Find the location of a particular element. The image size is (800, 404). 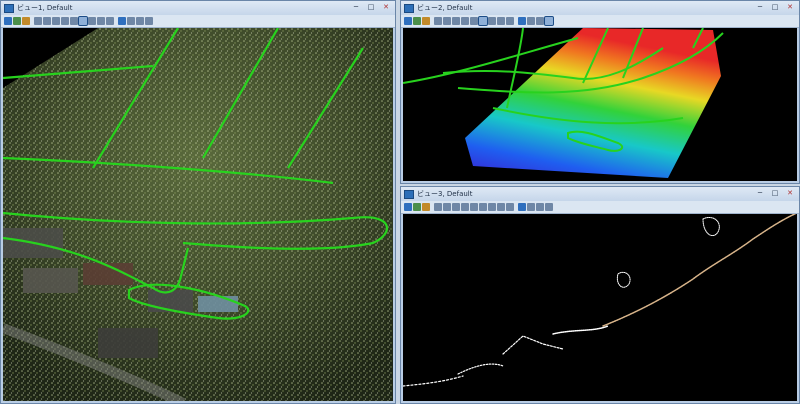

window-title: ビュー3, Default is located at coordinates (445, 194).